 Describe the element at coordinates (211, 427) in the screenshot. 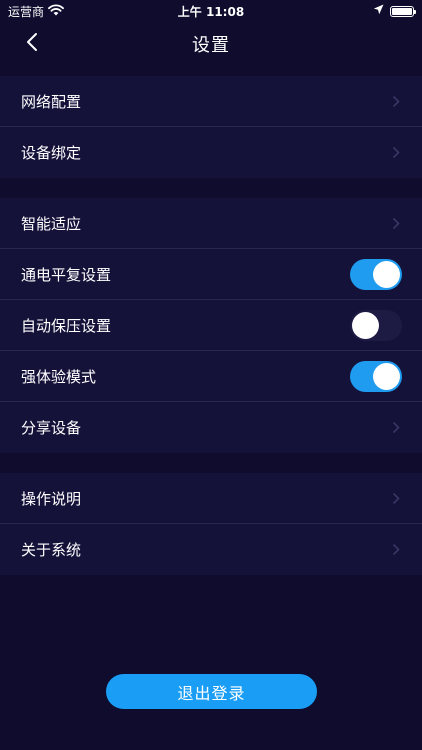

I see `row-share-device: 分享设备` at that location.